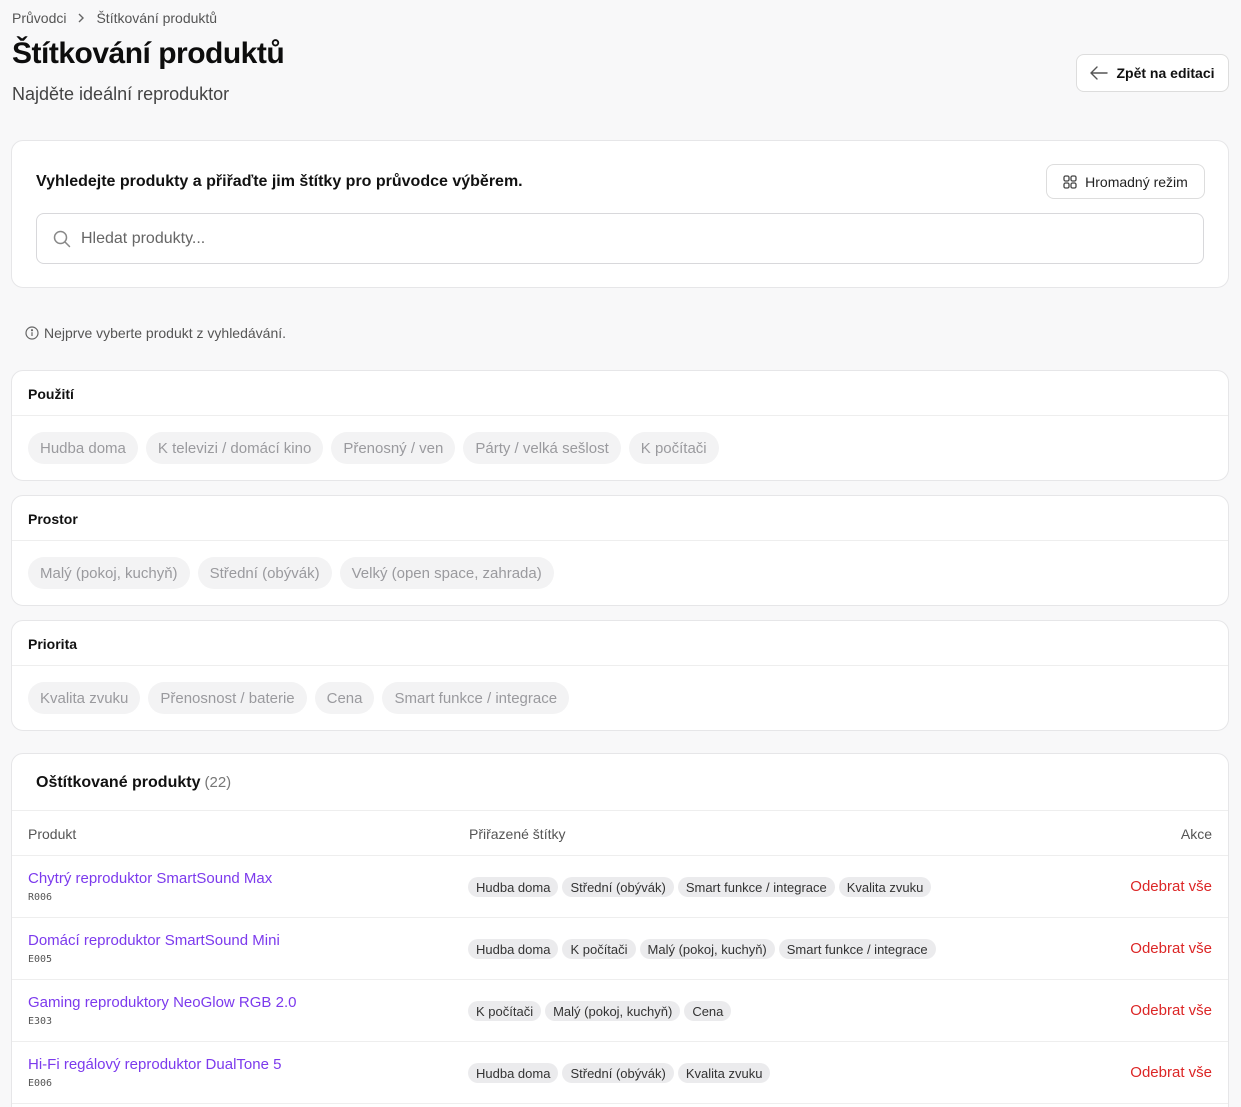  What do you see at coordinates (165, 333) in the screenshot?
I see `hint-text: Nejprve vyberte produkt z vyhledávání.` at bounding box center [165, 333].